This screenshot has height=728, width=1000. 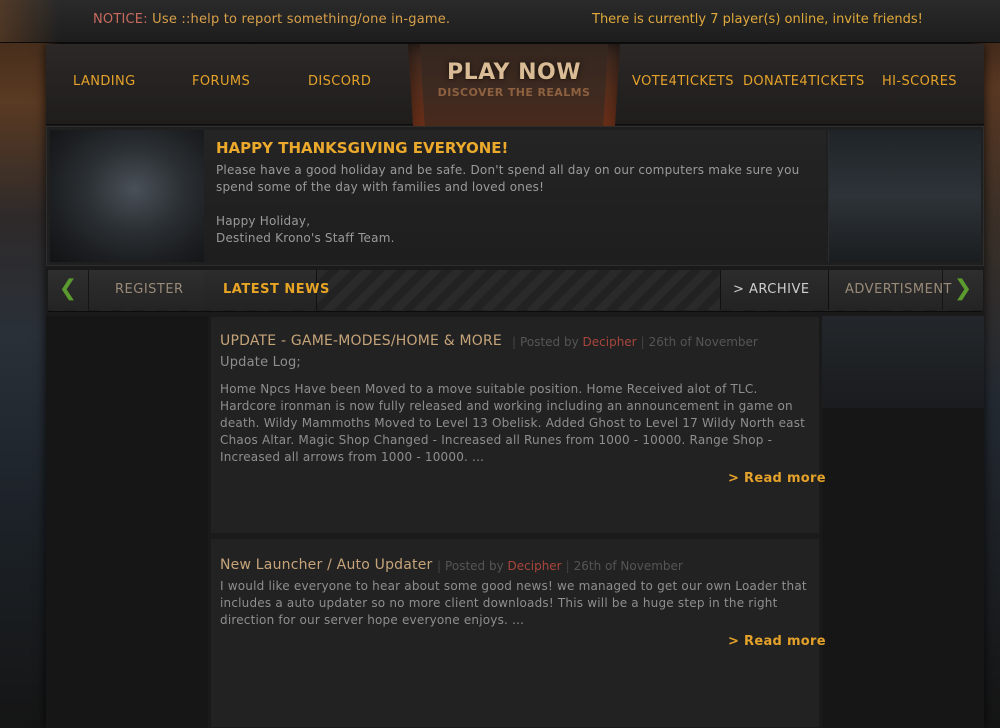 What do you see at coordinates (683, 81) in the screenshot?
I see `nav-vote4tickets-link: VOTE4TICKETS` at bounding box center [683, 81].